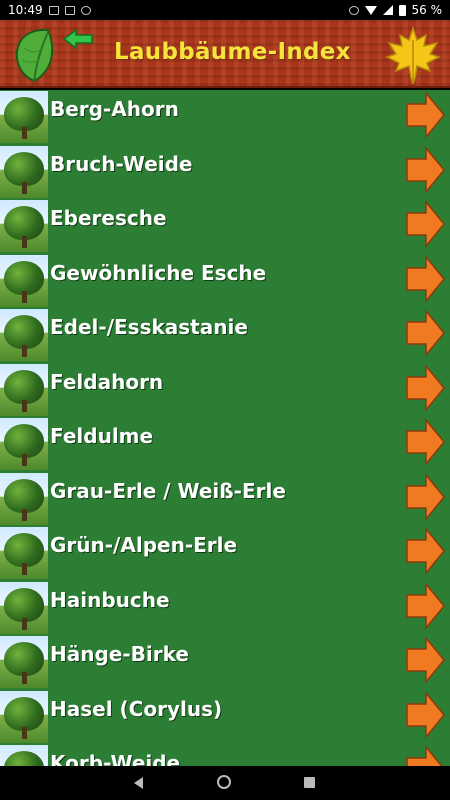 This screenshot has height=800, width=450. What do you see at coordinates (225, 172) in the screenshot?
I see `list-item: Bruch-Weide` at bounding box center [225, 172].